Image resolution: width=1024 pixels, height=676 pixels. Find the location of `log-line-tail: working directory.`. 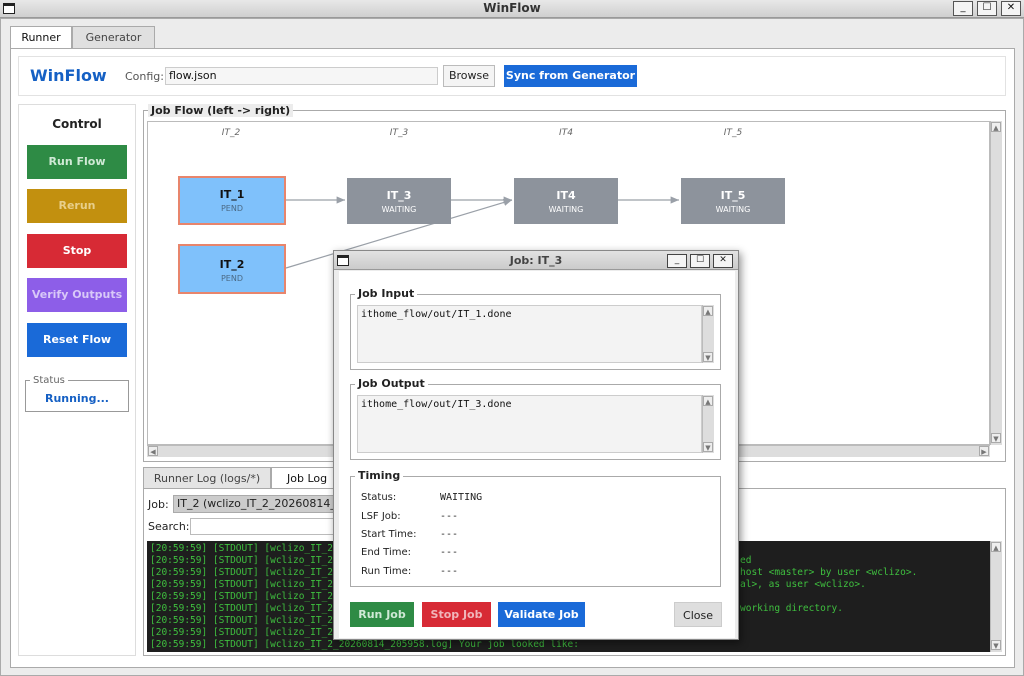

log-line-tail: working directory. is located at coordinates (791, 608).